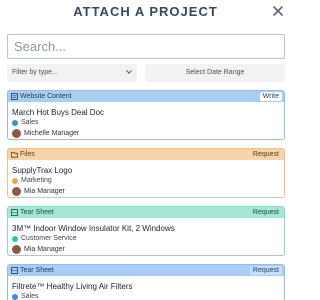 The height and width of the screenshot is (300, 320). I want to click on card-type-label: Website Content, so click(46, 96).